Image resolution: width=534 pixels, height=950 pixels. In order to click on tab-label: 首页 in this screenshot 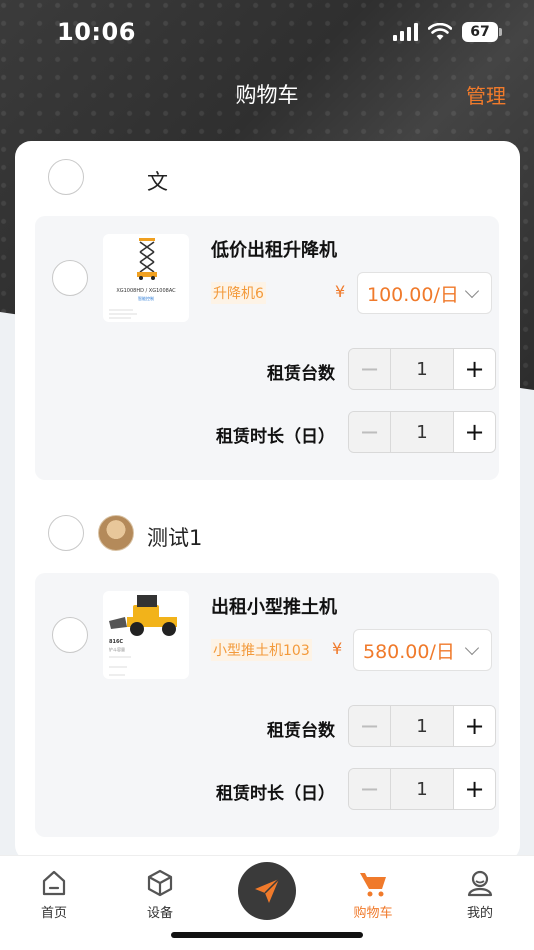, I will do `click(53, 913)`.